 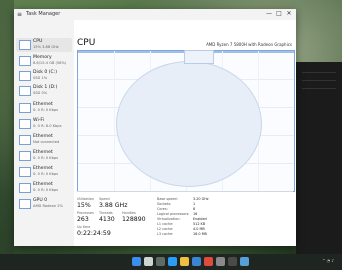 I want to click on sidebar-item-disk-1: Disk 1 (D:) SSD 0%, so click(x=44, y=91).